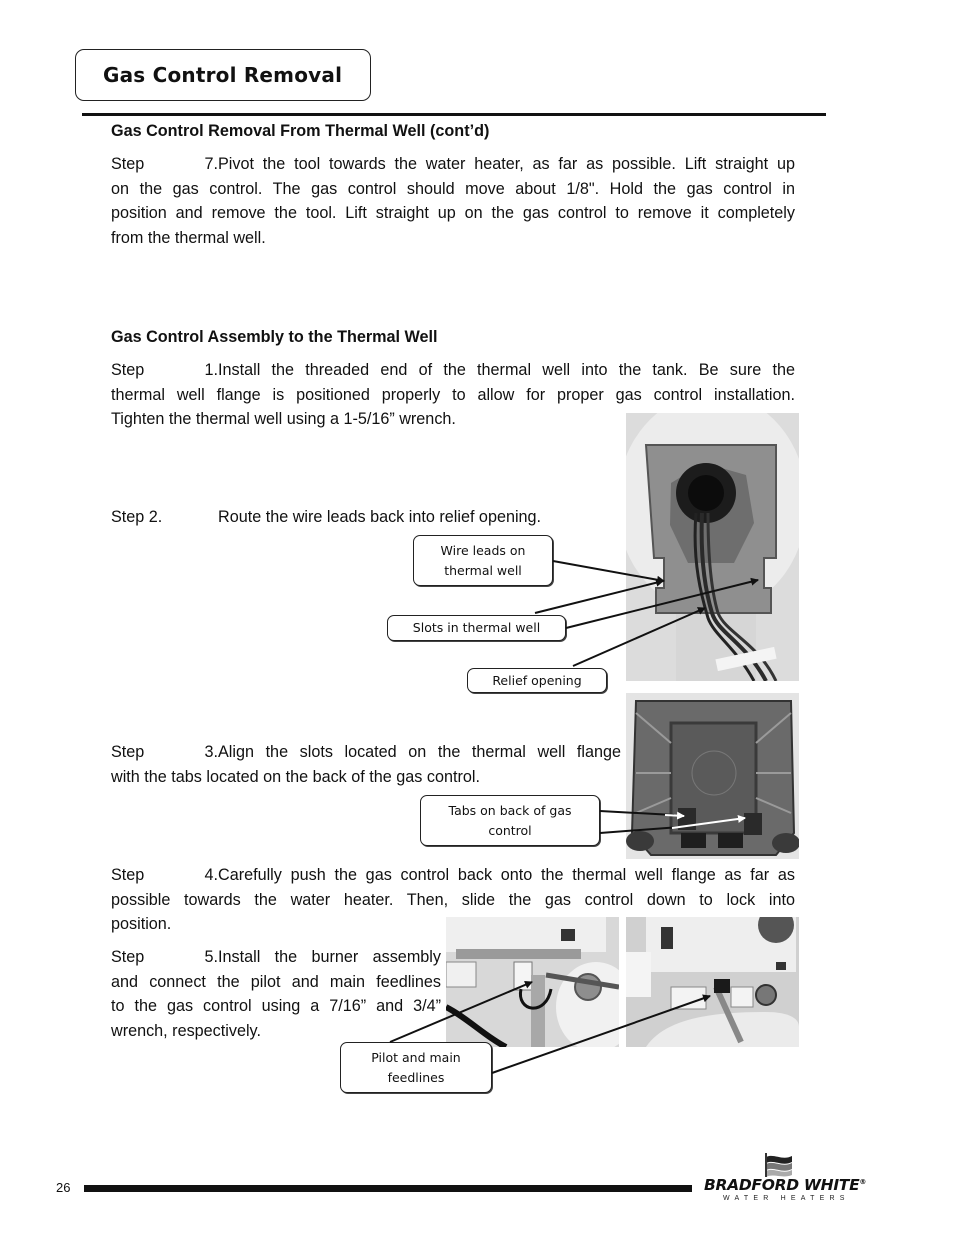 The image size is (954, 1235). I want to click on pilot-feedline-photo, so click(532, 982).